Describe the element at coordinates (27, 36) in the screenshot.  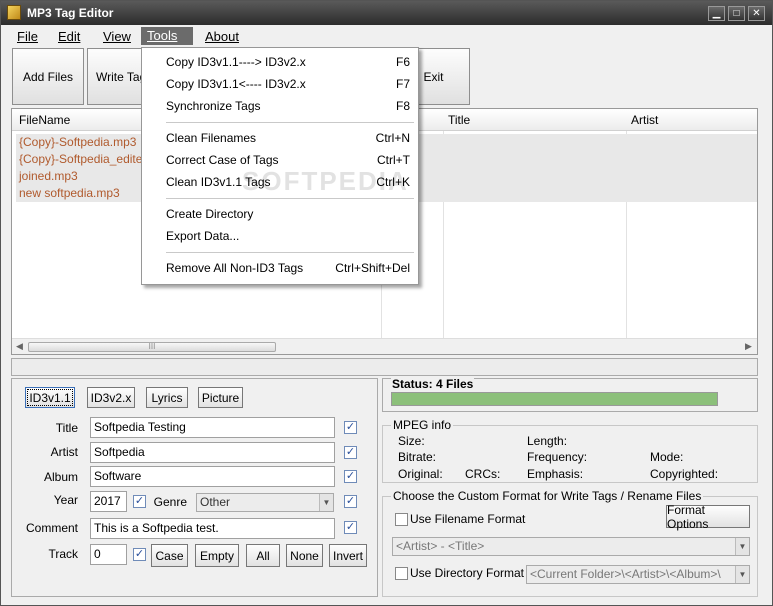
I see `menu-file: File` at that location.